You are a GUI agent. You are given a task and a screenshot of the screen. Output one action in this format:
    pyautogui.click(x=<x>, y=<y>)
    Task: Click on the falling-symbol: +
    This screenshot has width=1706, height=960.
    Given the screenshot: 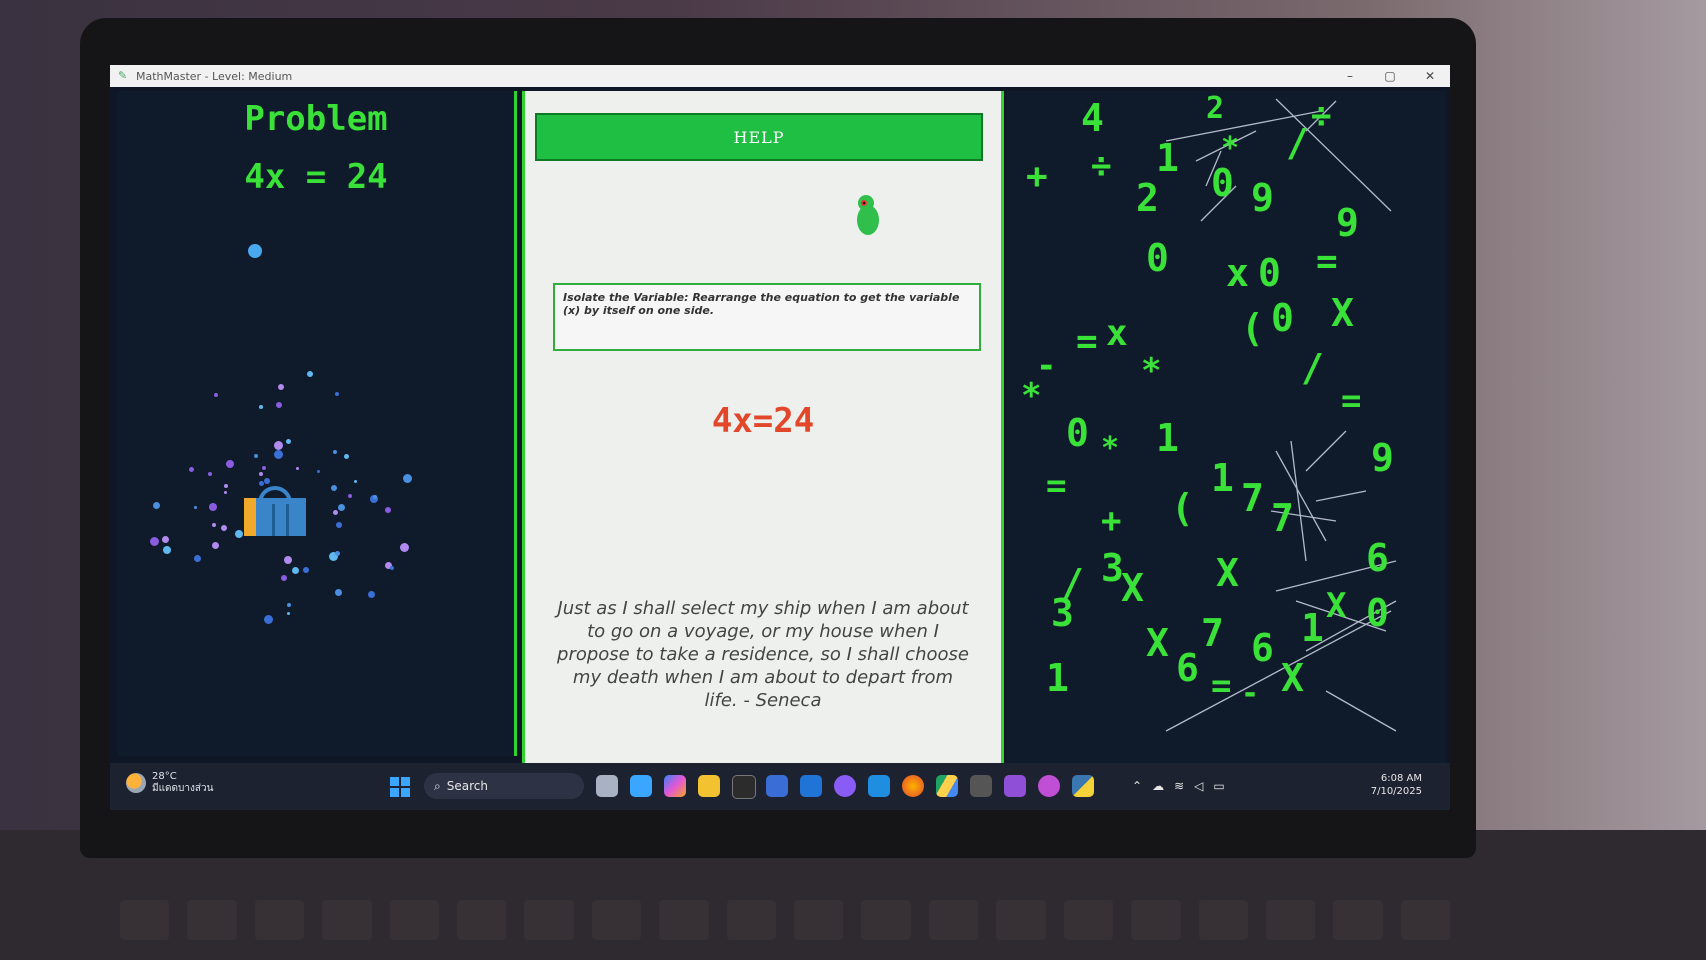 What is the action you would take?
    pyautogui.click(x=1037, y=176)
    